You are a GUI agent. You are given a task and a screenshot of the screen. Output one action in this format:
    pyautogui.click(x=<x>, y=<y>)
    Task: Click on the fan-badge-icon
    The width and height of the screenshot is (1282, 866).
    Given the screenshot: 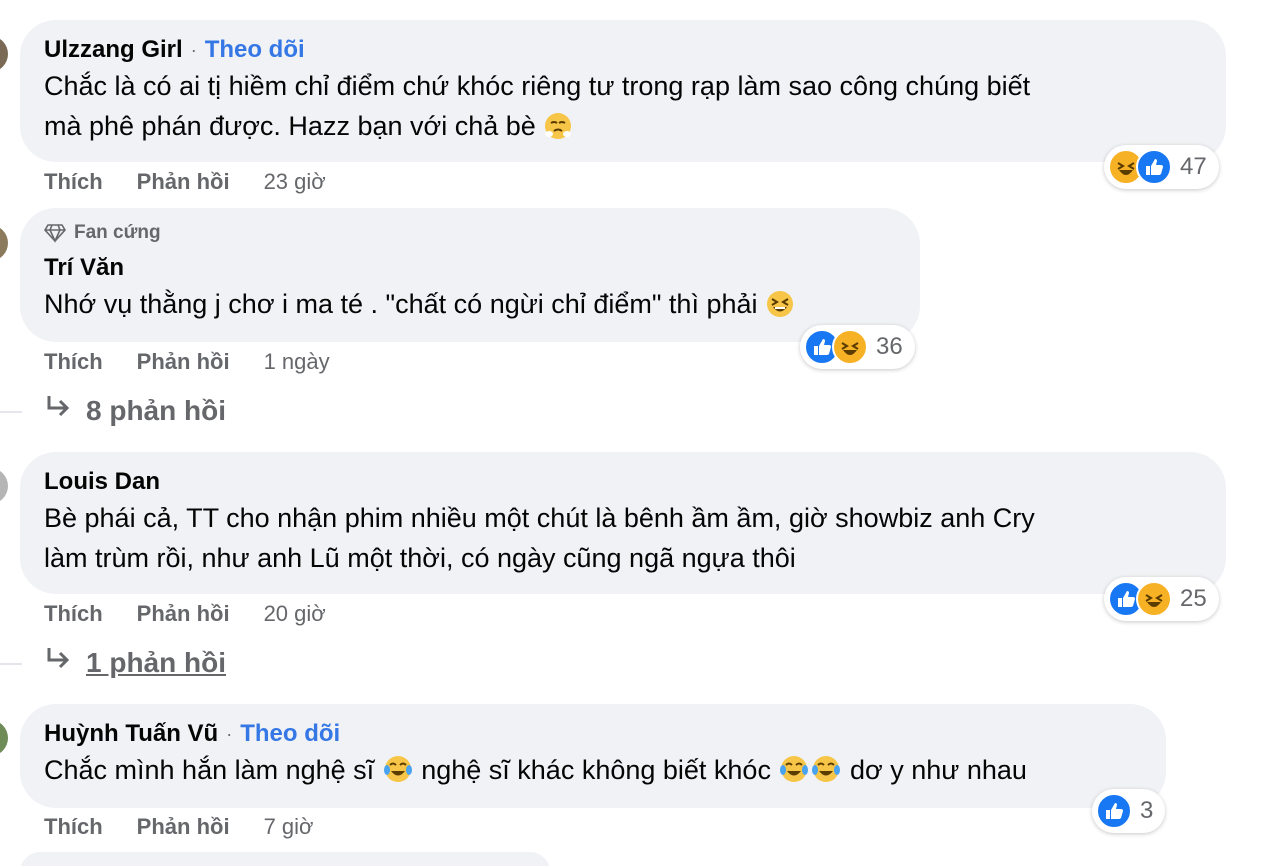 What is the action you would take?
    pyautogui.click(x=55, y=233)
    